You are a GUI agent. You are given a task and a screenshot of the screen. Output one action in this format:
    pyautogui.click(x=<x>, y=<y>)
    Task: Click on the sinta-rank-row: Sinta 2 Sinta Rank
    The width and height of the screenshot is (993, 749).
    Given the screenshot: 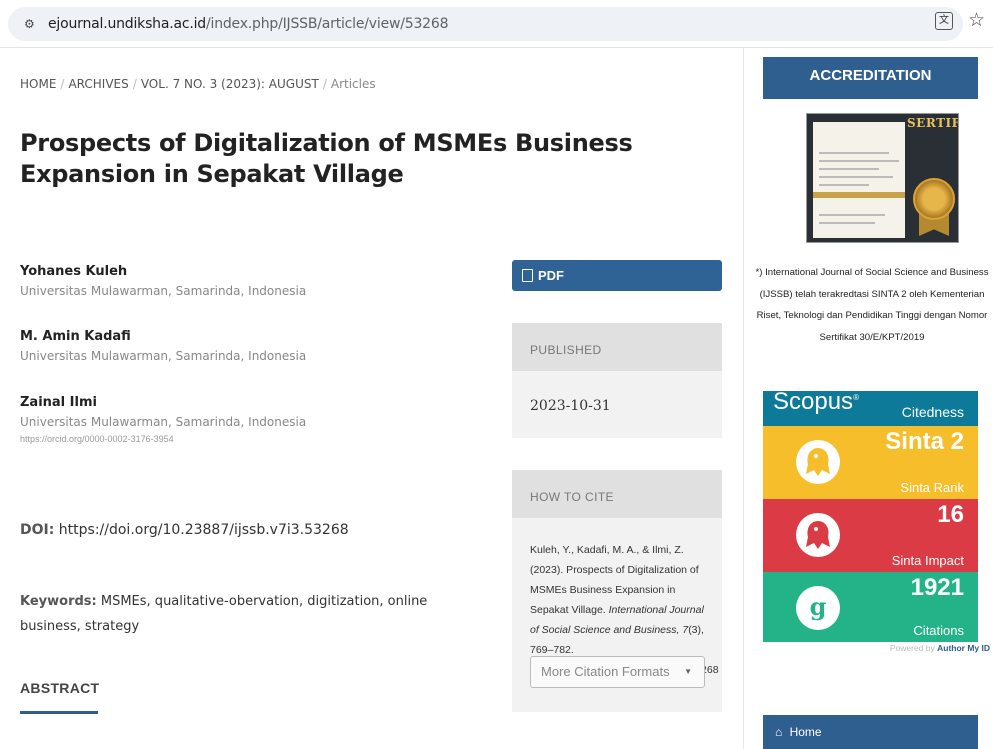 What is the action you would take?
    pyautogui.click(x=870, y=462)
    